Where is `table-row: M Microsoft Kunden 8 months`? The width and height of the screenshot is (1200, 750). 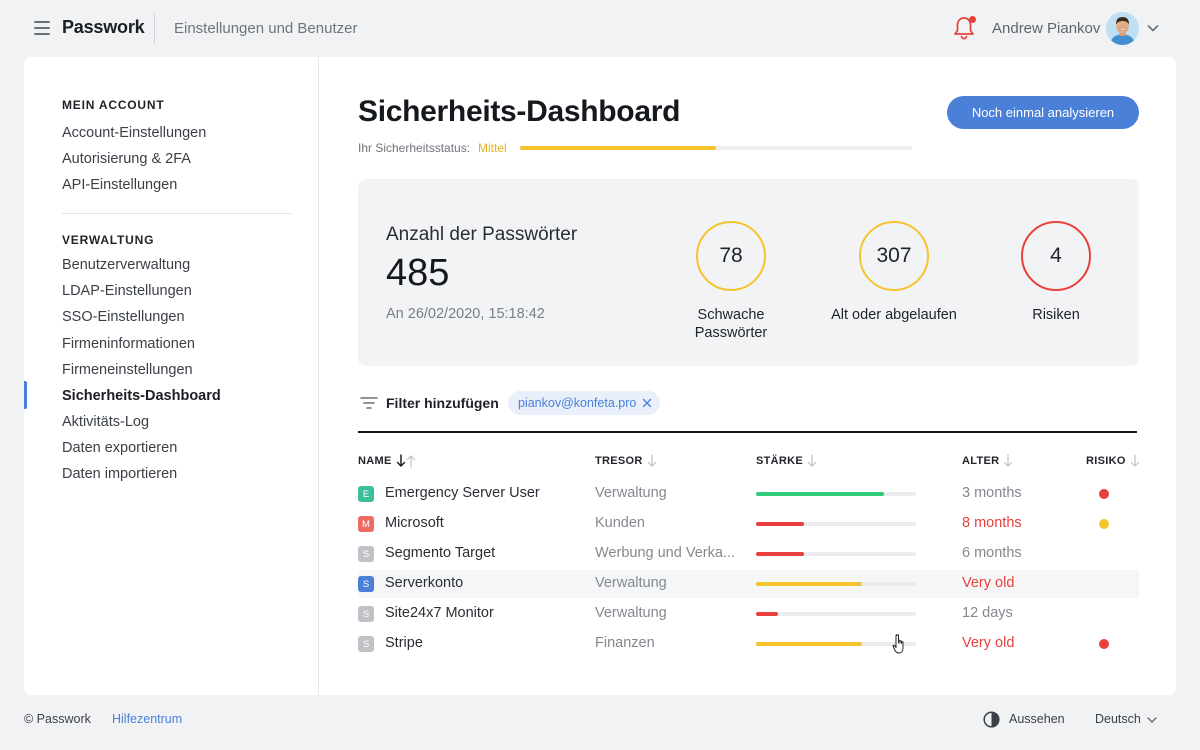 table-row: M Microsoft Kunden 8 months is located at coordinates (748, 524).